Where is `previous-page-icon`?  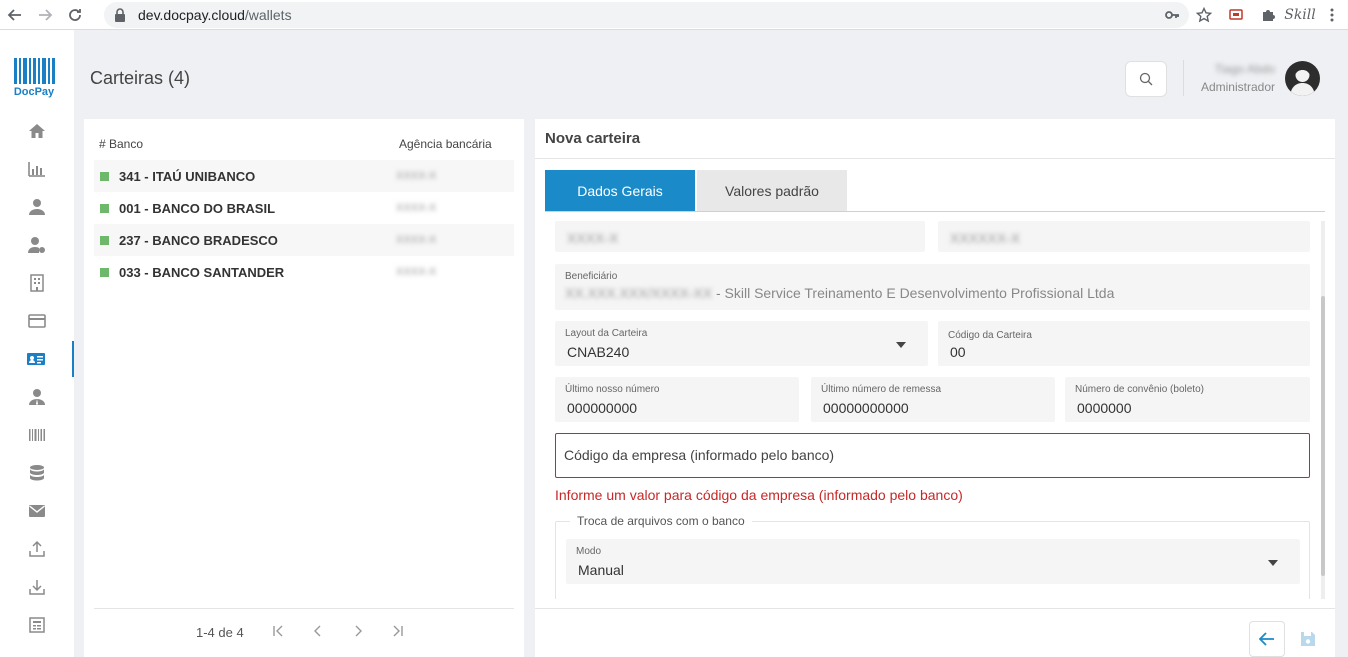 previous-page-icon is located at coordinates (318, 632).